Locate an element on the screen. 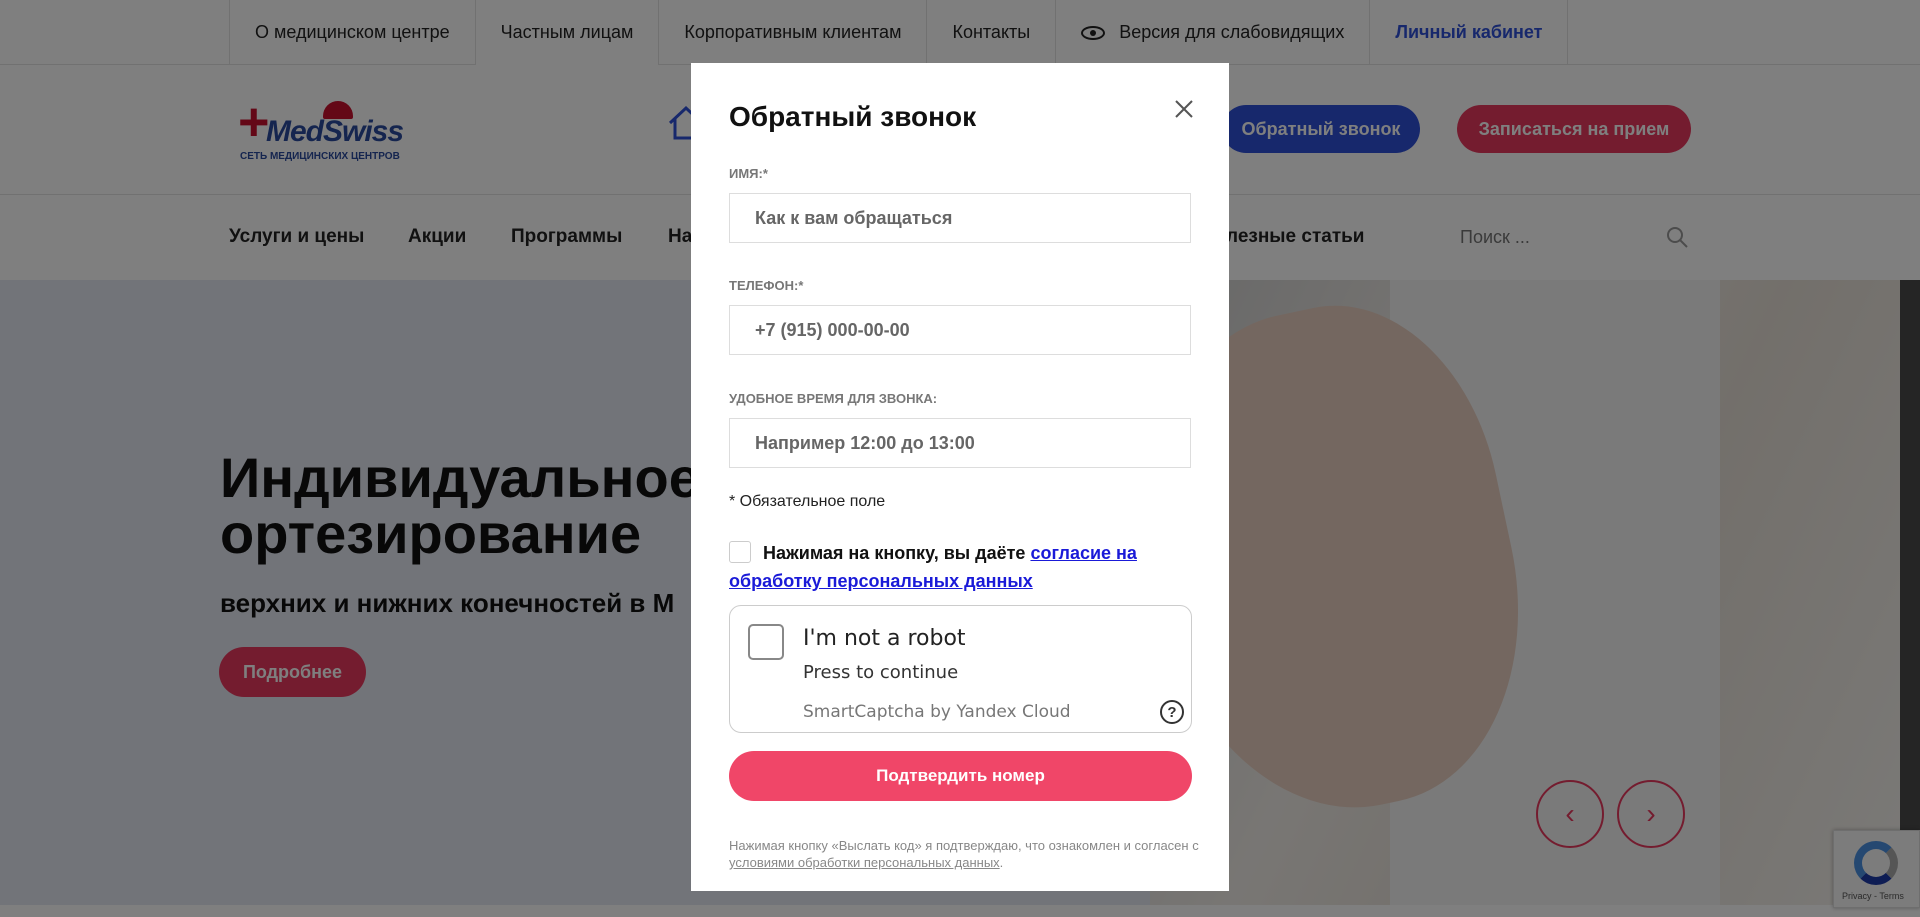 Image resolution: width=1920 pixels, height=917 pixels. help-icon: ? is located at coordinates (1172, 712).